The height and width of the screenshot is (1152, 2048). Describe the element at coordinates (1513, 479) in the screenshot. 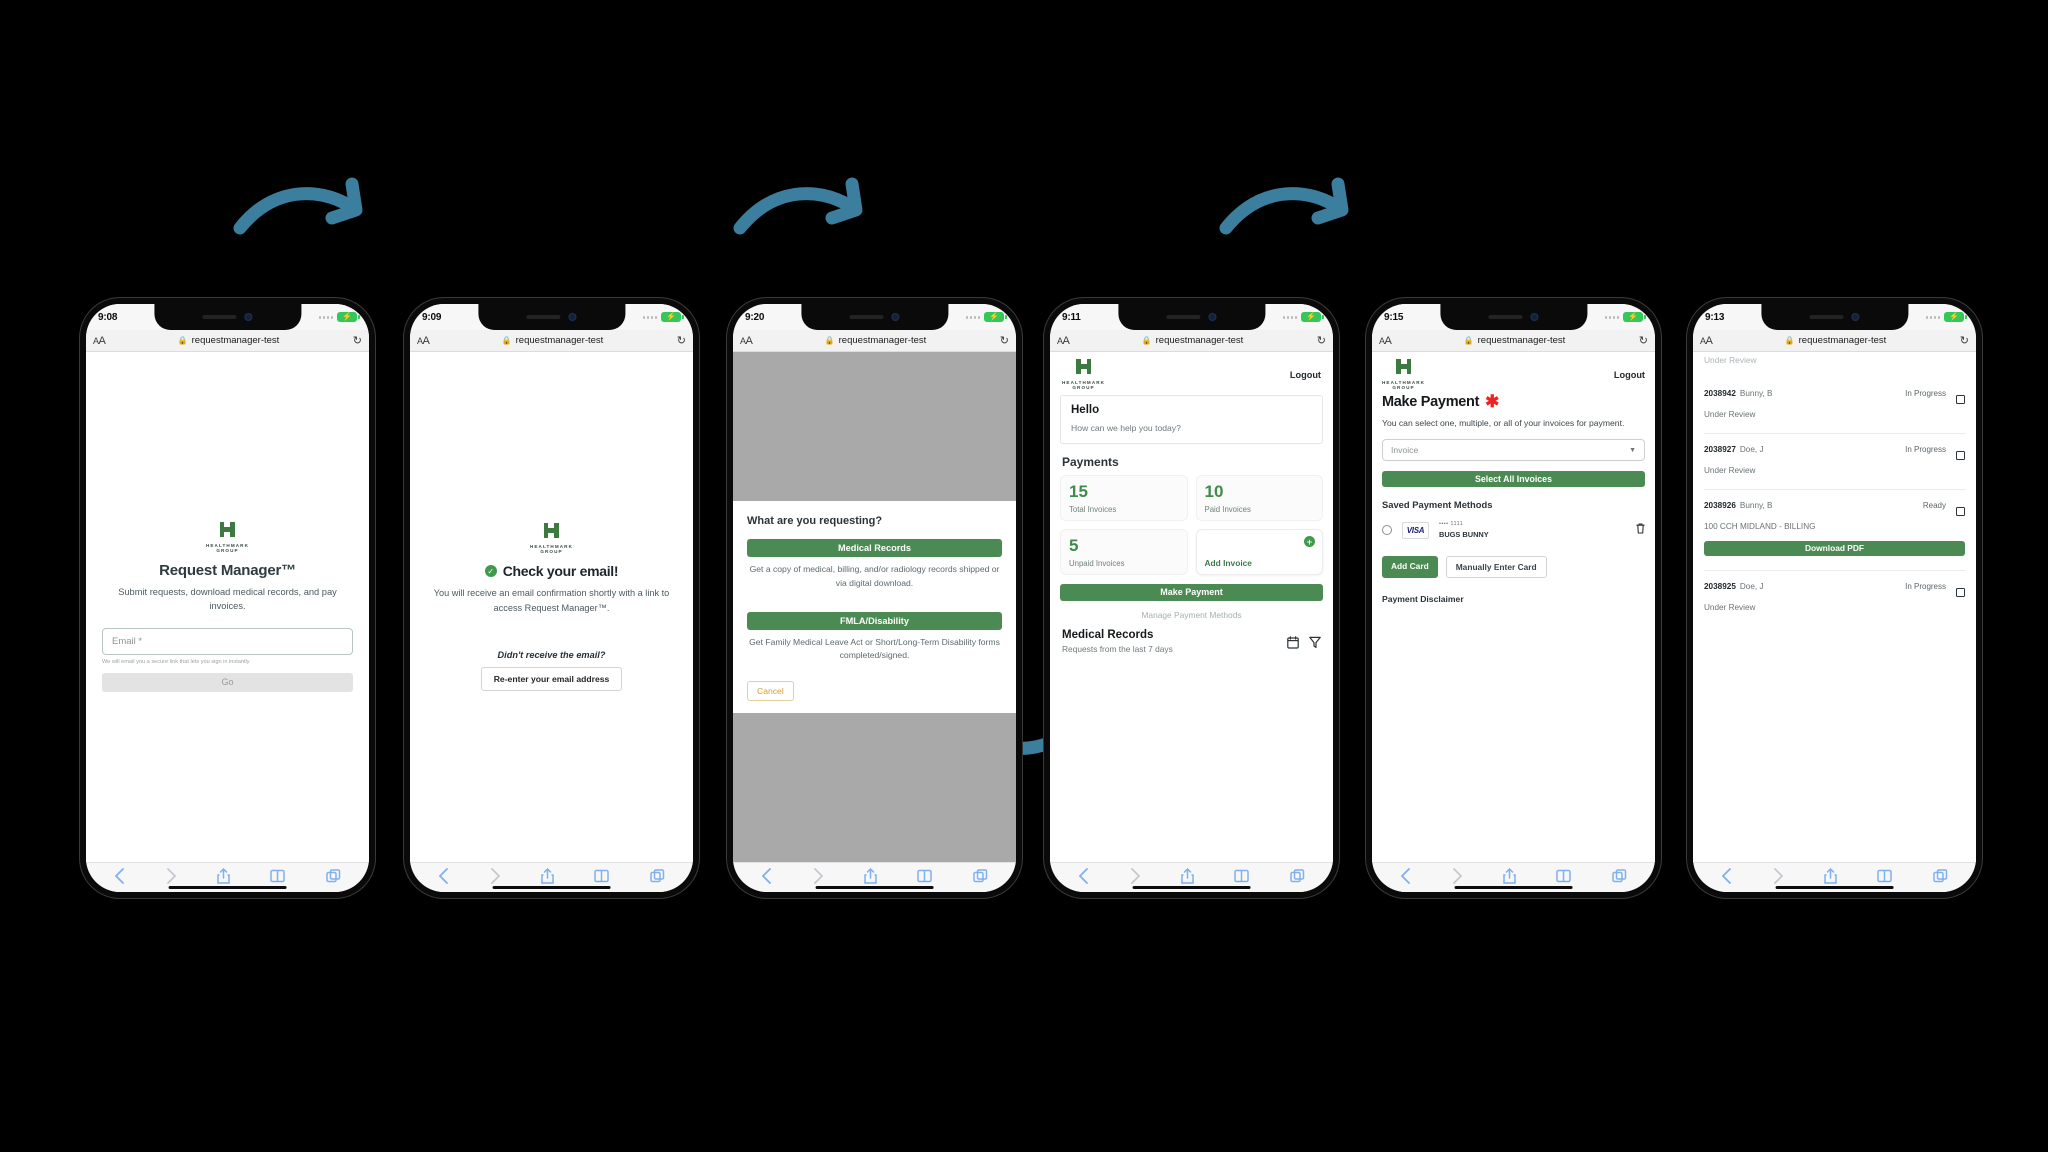

I see `select-all-invoices-button: Select All Invoices` at that location.